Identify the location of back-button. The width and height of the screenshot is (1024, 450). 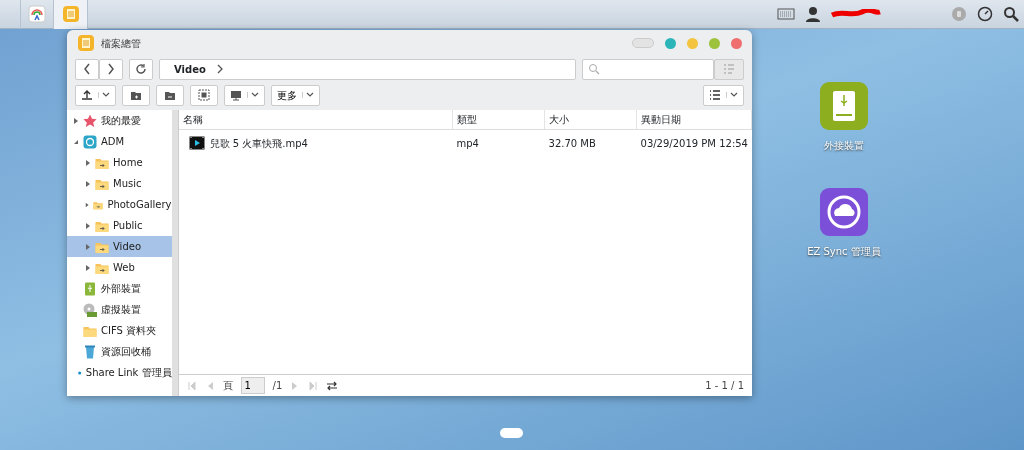
(87, 69).